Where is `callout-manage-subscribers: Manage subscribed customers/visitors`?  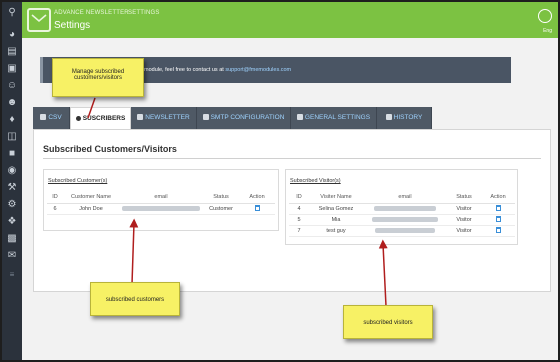
callout-manage-subscribers: Manage subscribed customers/visitors is located at coordinates (98, 77).